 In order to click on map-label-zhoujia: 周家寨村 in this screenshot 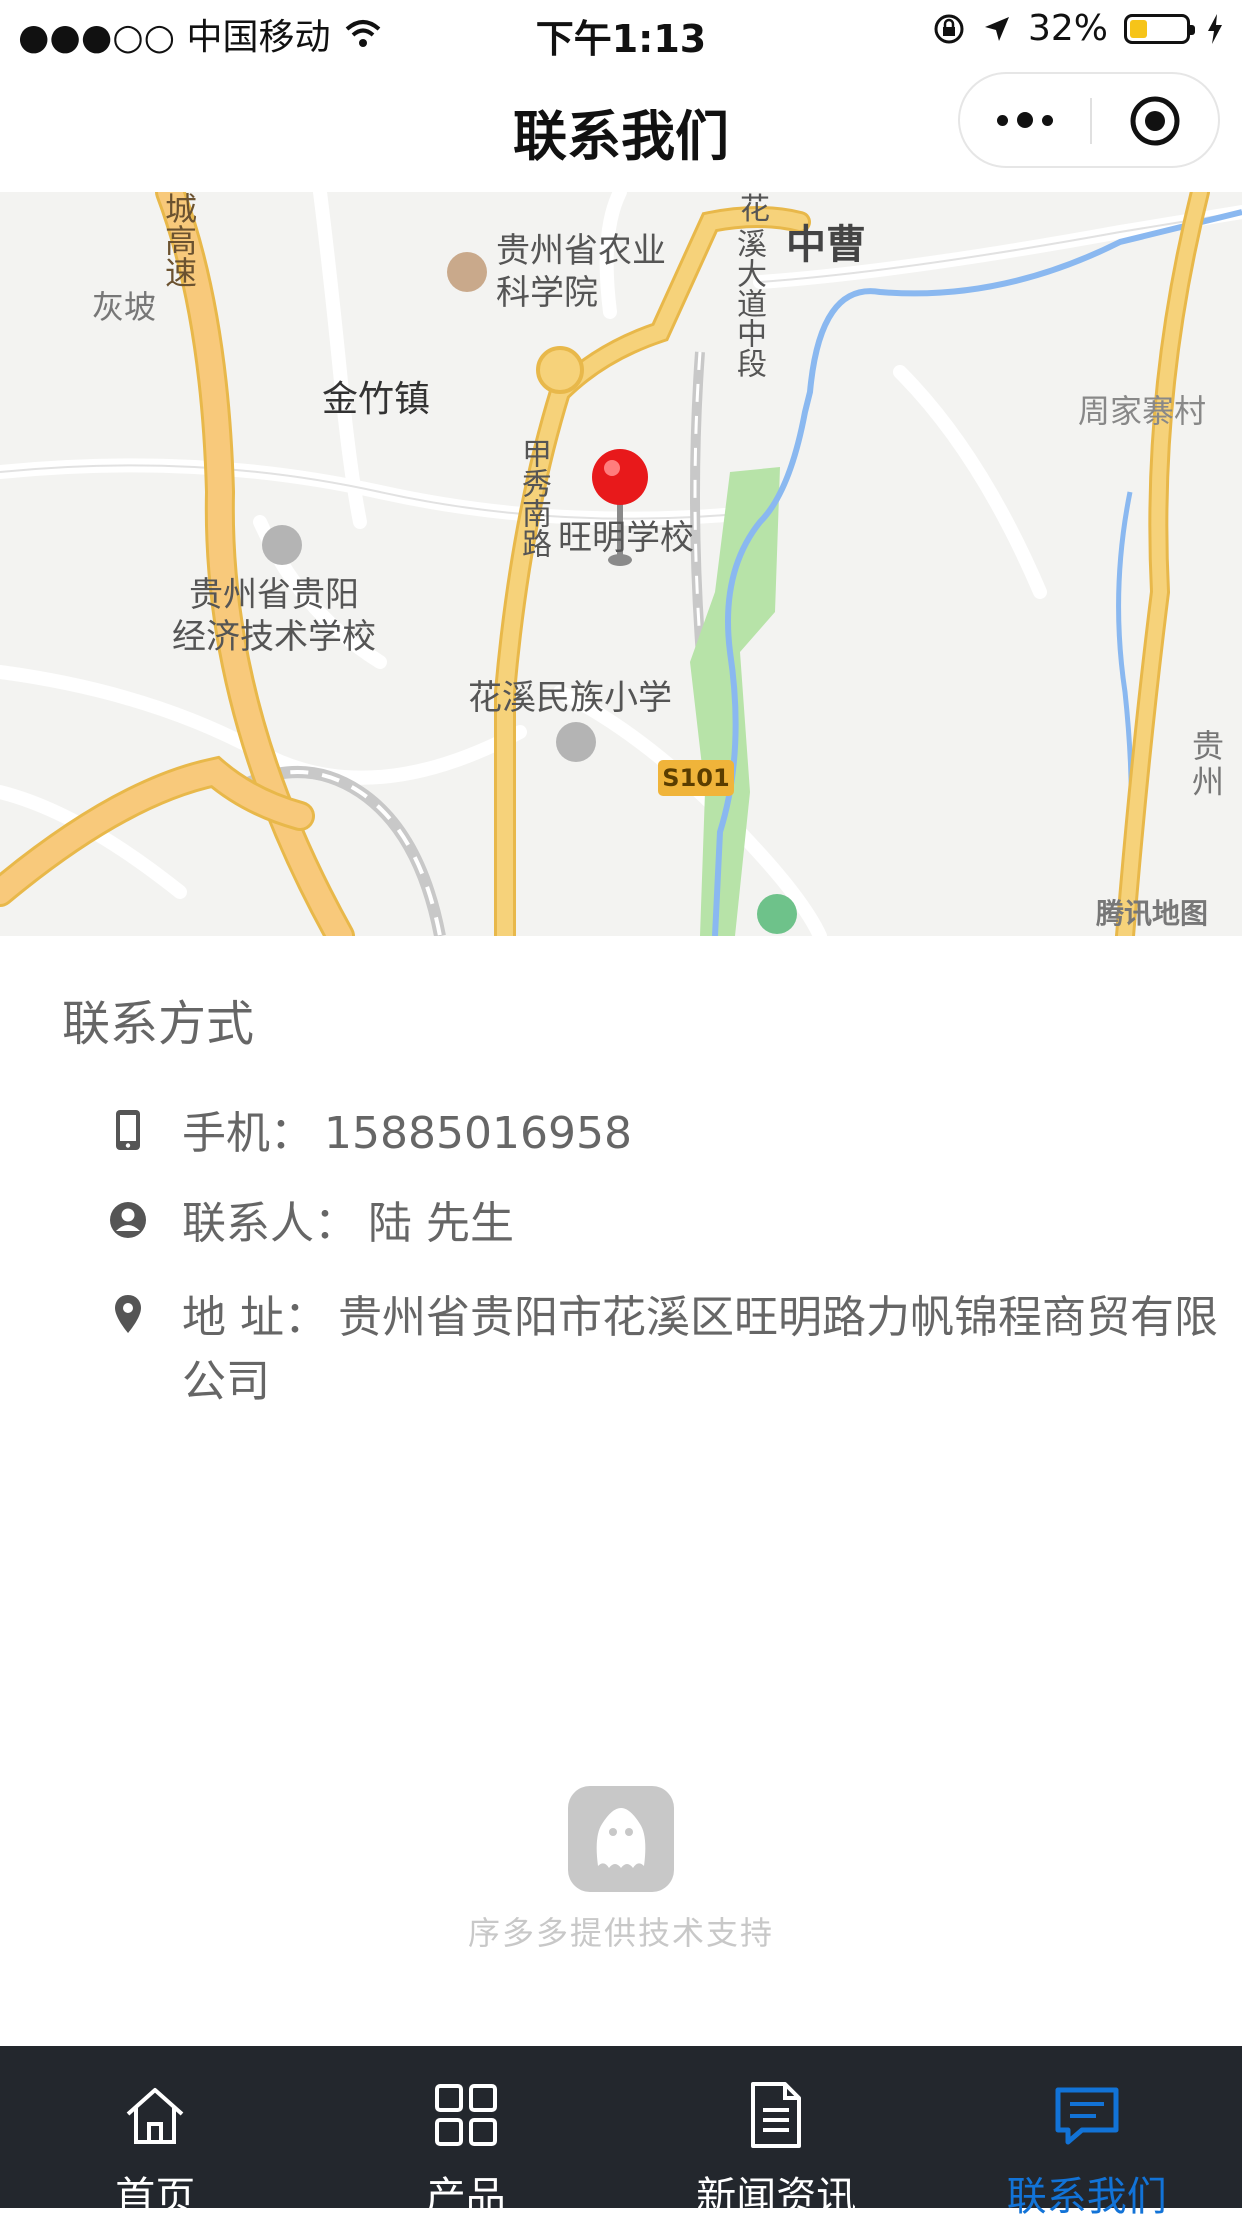, I will do `click(1142, 409)`.